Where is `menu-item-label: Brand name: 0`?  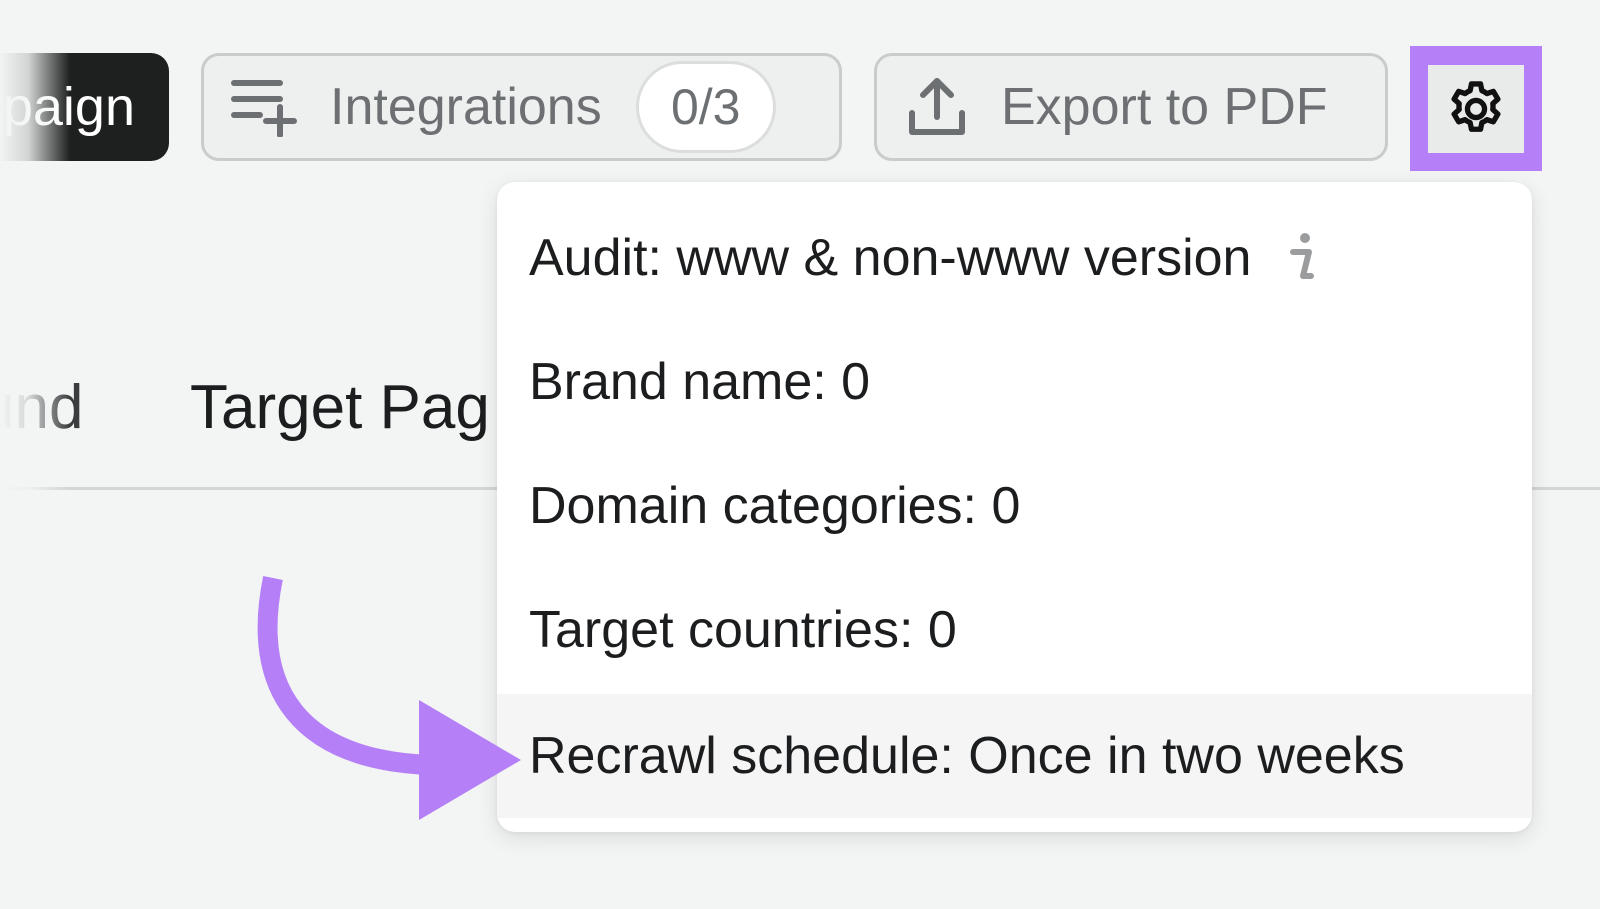
menu-item-label: Brand name: 0 is located at coordinates (700, 382).